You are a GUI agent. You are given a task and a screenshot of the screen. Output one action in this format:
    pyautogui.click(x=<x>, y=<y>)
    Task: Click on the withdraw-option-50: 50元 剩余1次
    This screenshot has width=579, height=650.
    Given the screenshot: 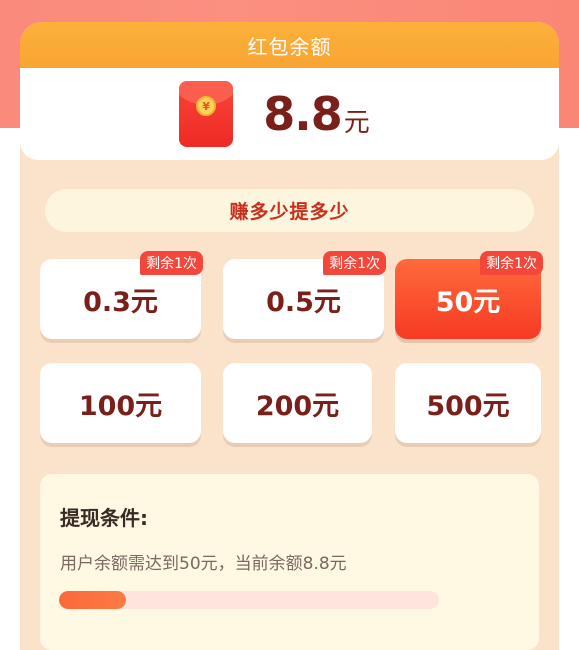 What is the action you would take?
    pyautogui.click(x=469, y=295)
    